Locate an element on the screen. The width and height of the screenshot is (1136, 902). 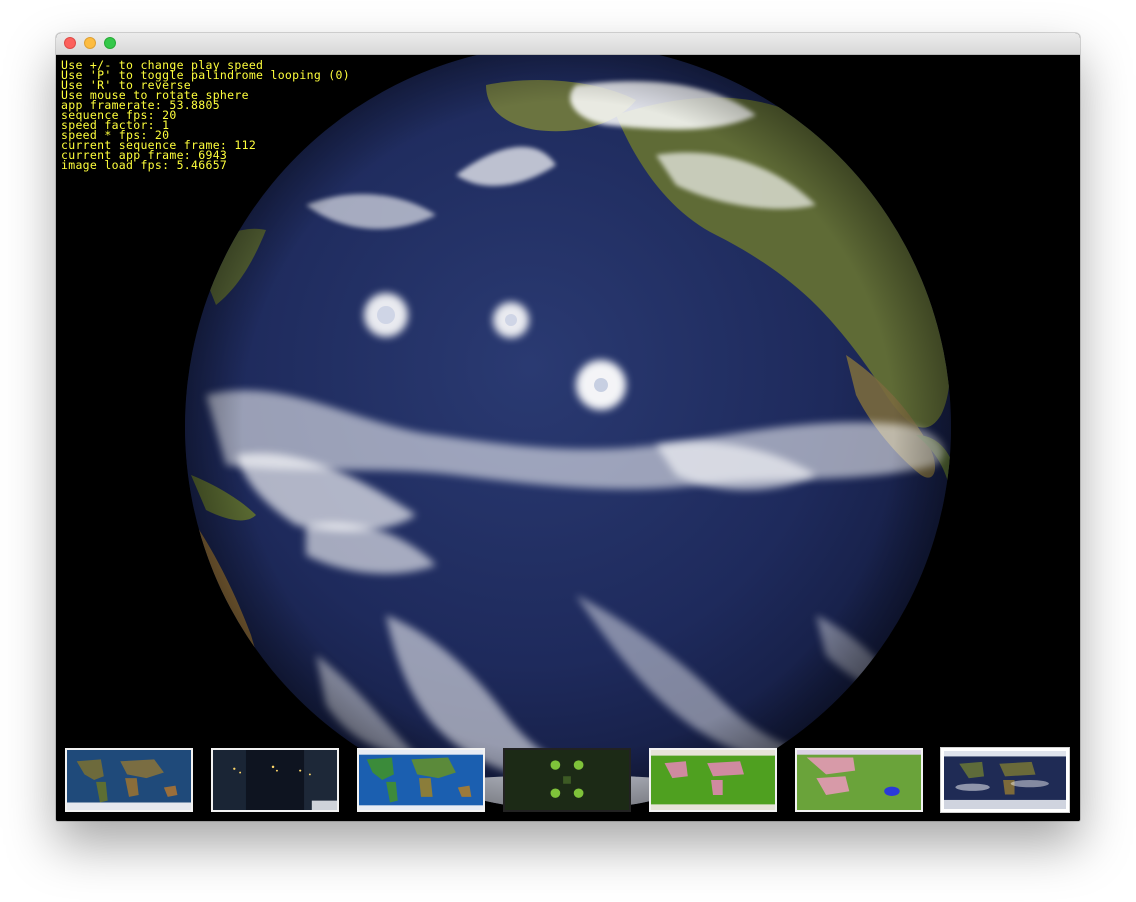
minimize-button is located at coordinates (90, 43).